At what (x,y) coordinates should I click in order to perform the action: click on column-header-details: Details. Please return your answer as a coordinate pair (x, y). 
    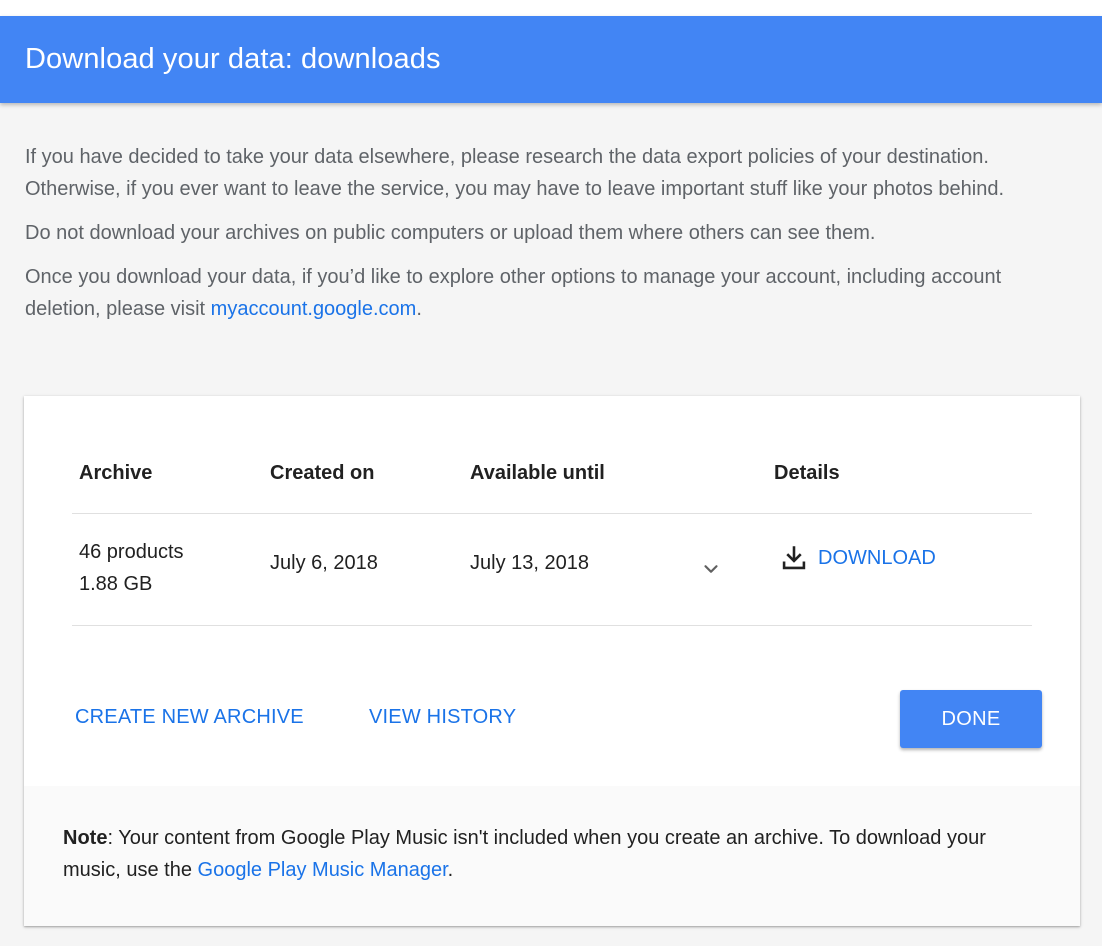
    Looking at the image, I should click on (807, 473).